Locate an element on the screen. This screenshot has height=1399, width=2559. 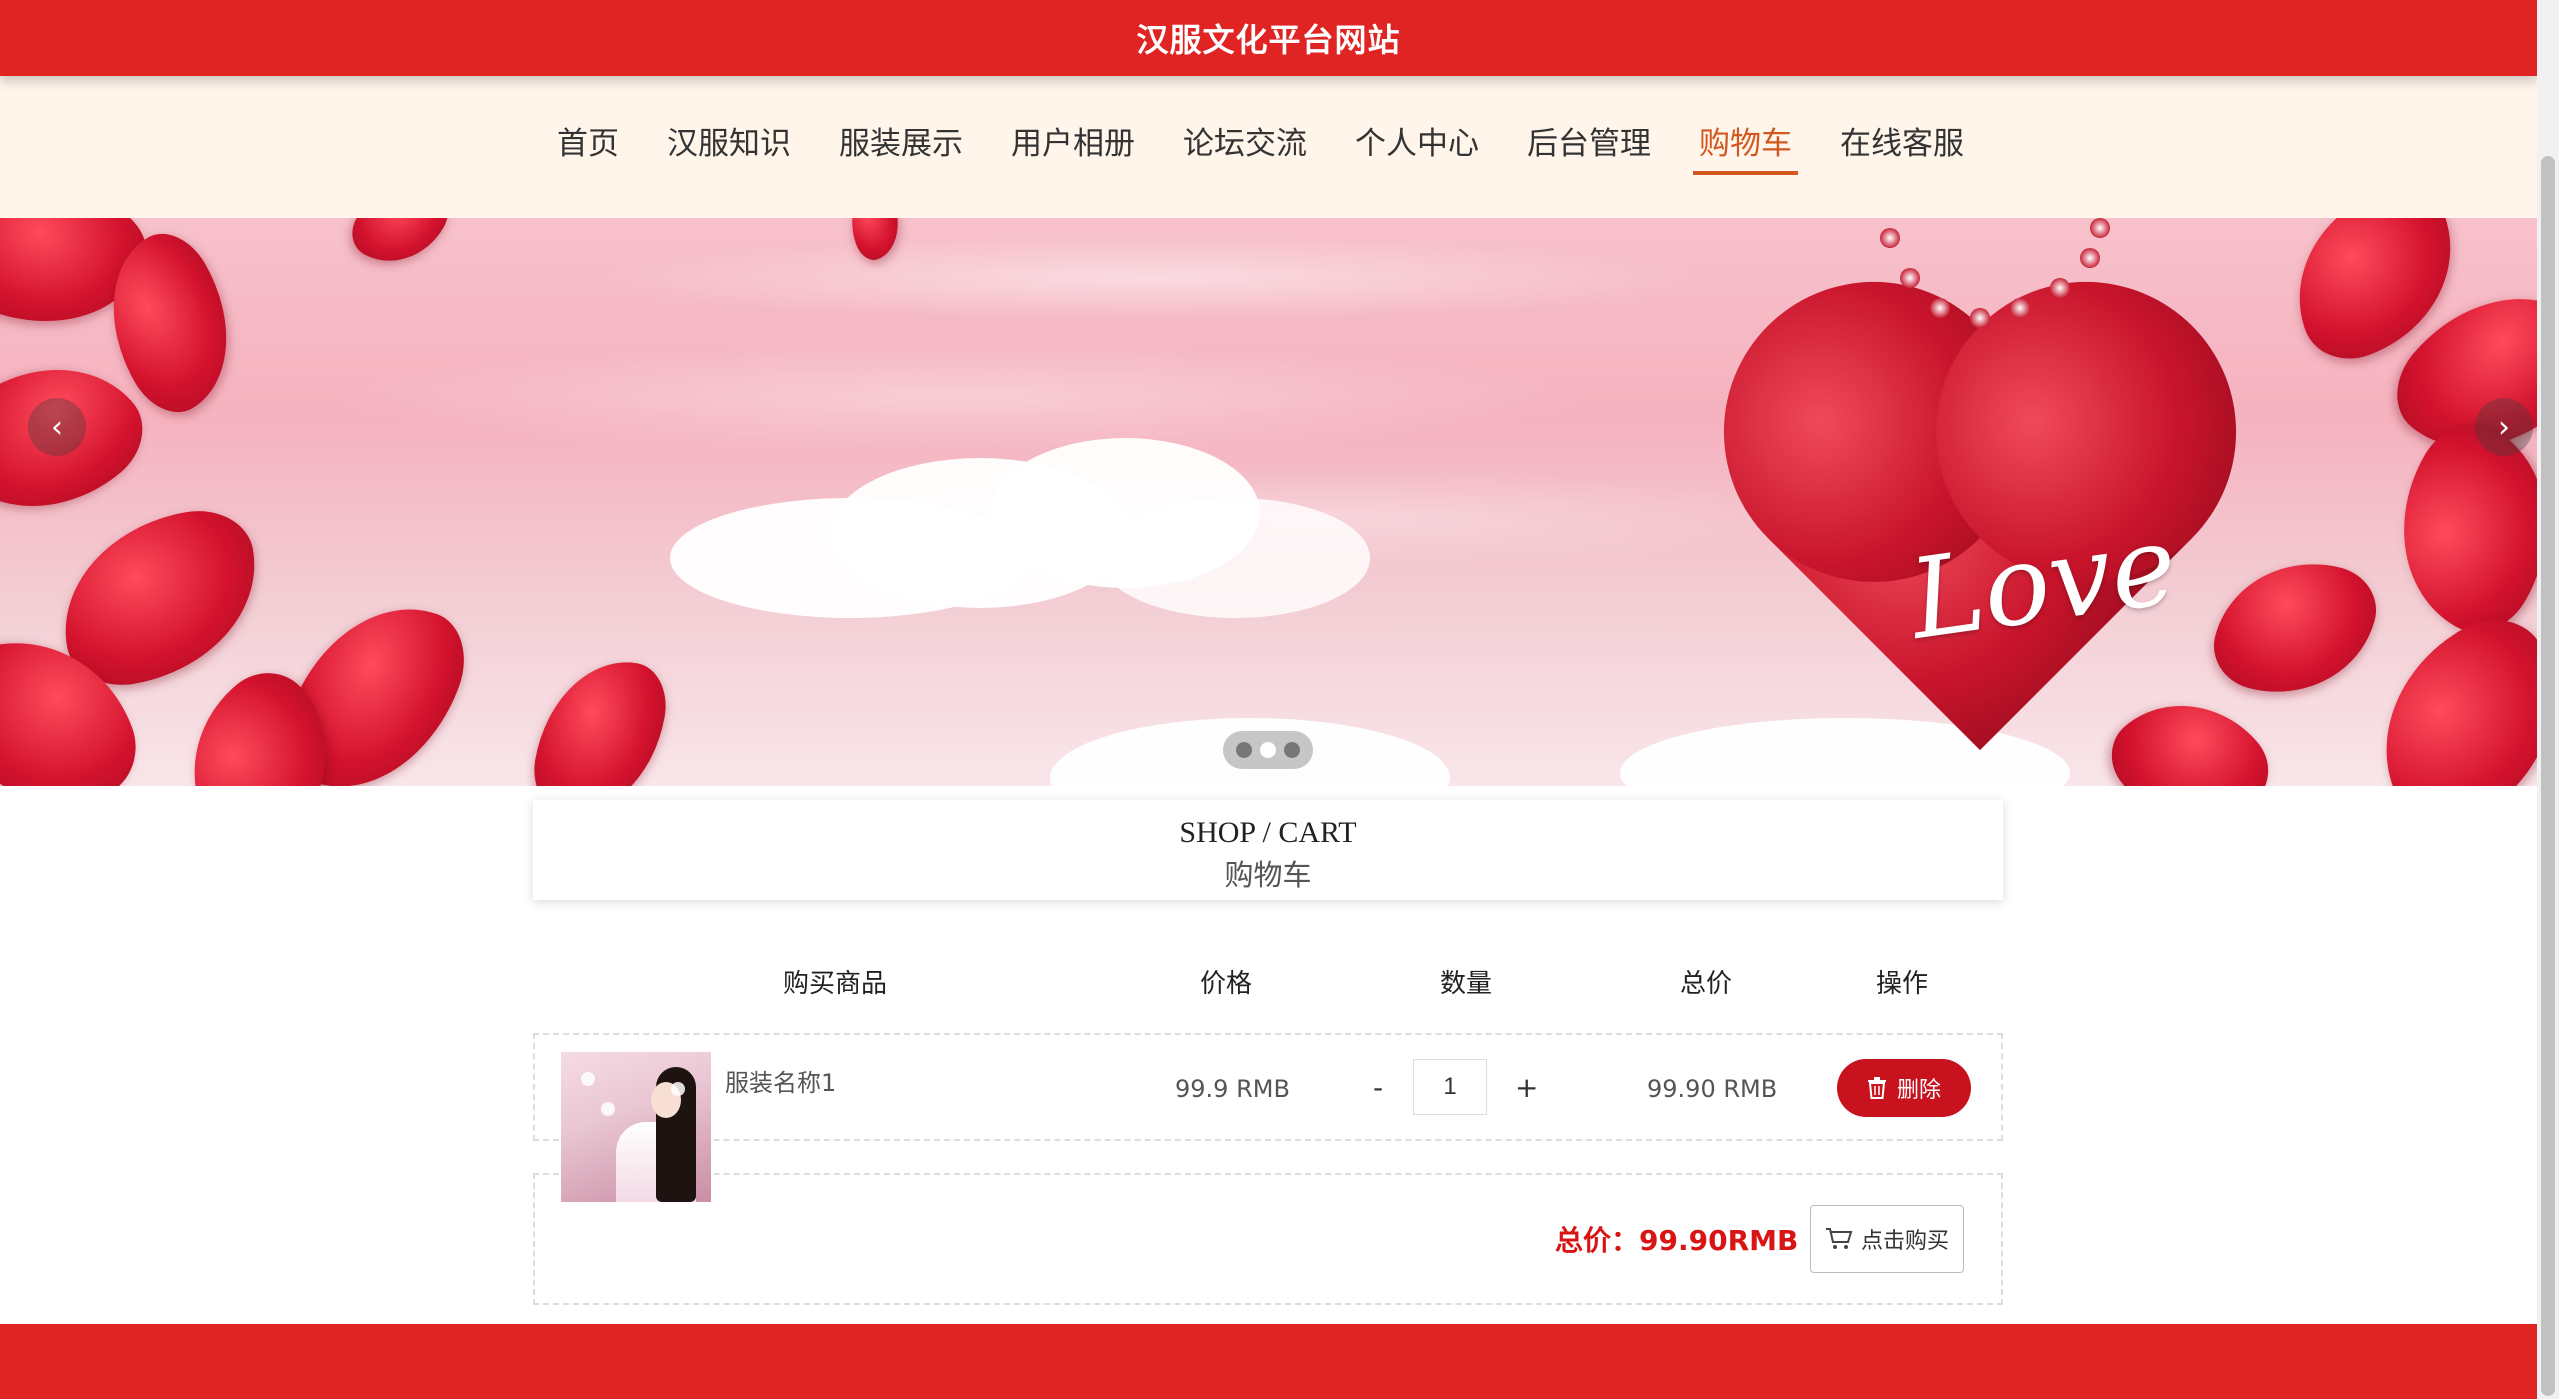
nav-item-user-album: 用户相册 is located at coordinates (1073, 143).